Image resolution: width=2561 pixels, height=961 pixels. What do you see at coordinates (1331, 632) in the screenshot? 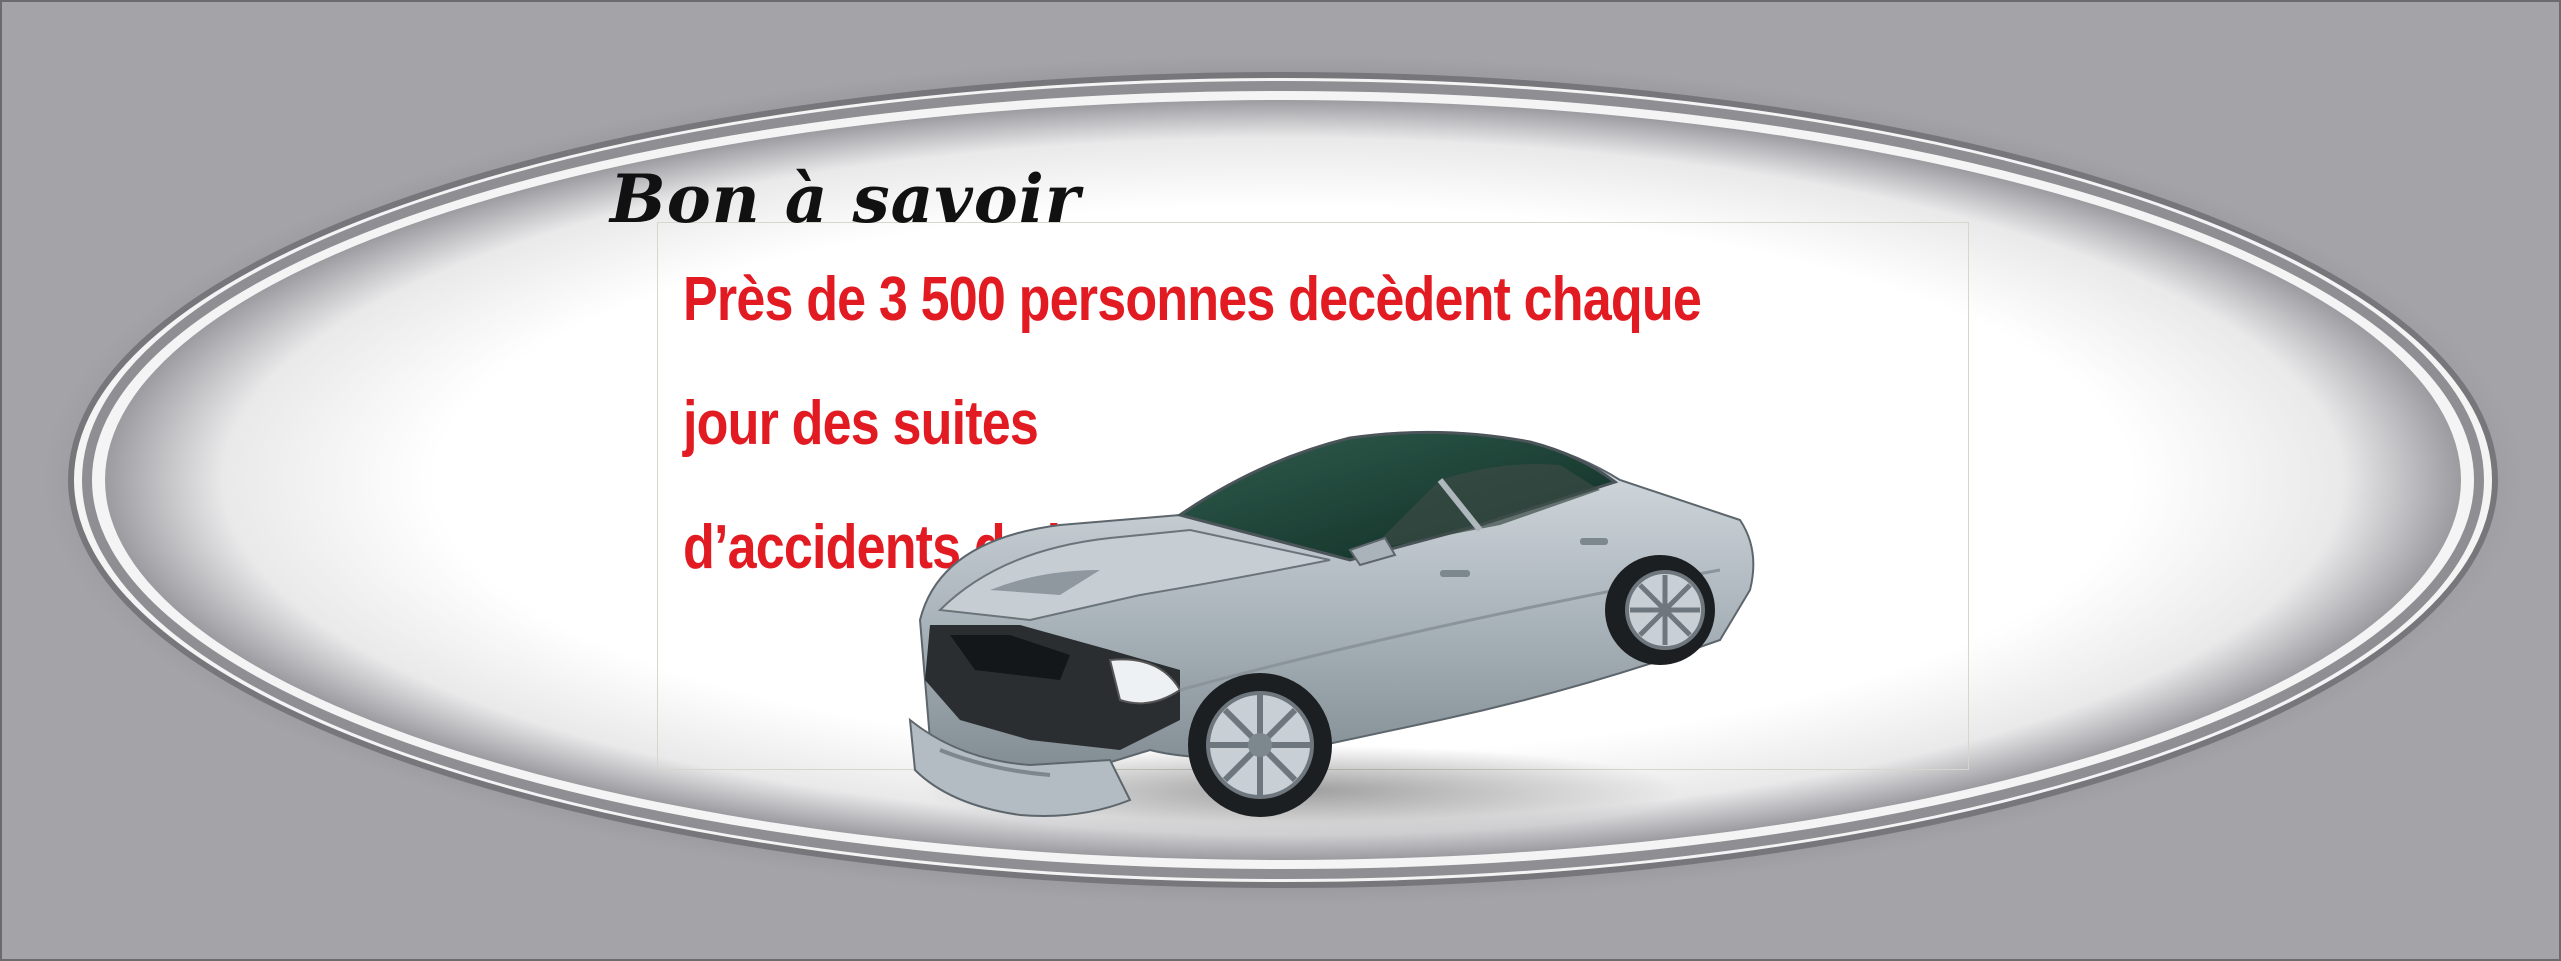
I see `damaged-car-image` at bounding box center [1331, 632].